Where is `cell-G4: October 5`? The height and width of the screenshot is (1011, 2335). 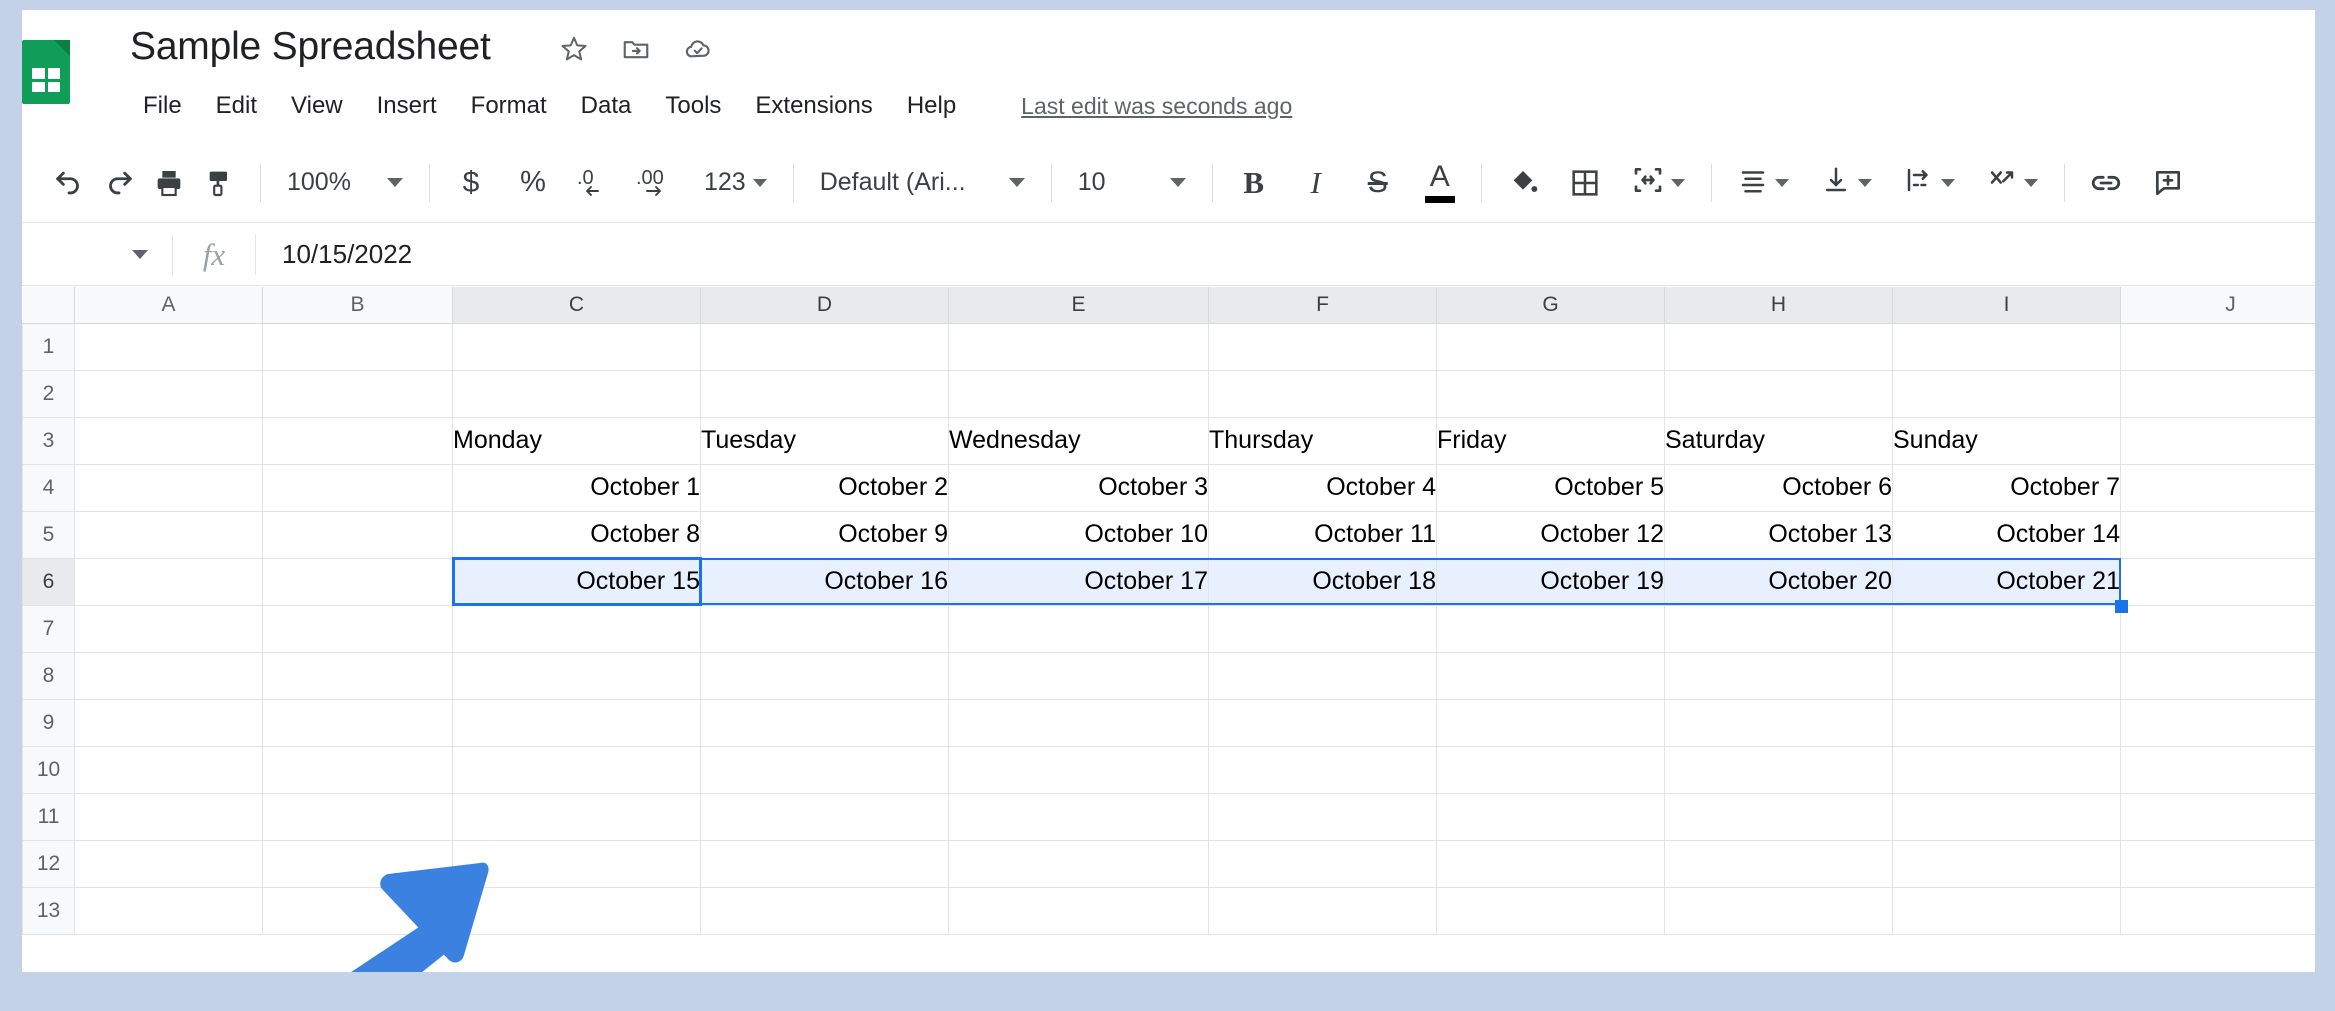 cell-G4: October 5 is located at coordinates (1550, 487).